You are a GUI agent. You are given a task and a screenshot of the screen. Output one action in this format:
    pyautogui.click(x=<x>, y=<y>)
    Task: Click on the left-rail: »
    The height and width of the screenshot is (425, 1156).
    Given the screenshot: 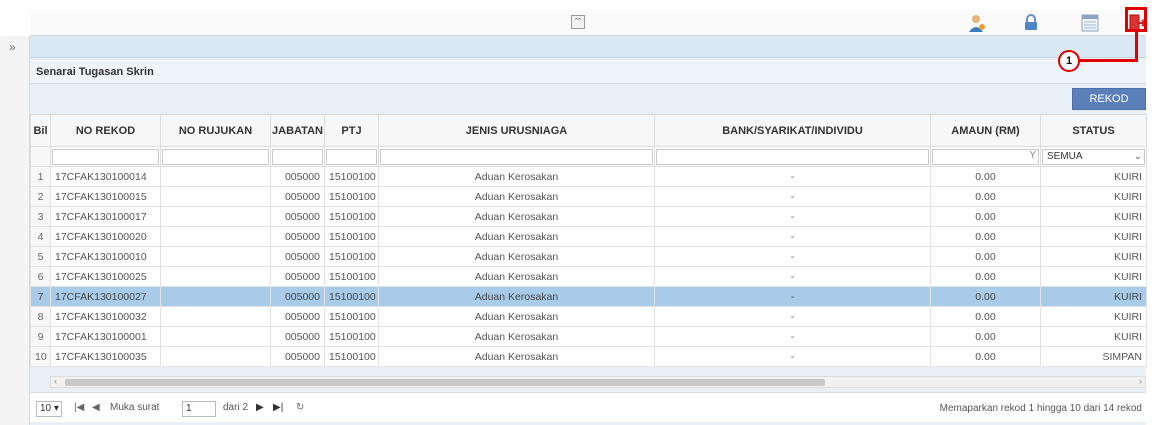 What is the action you would take?
    pyautogui.click(x=15, y=230)
    